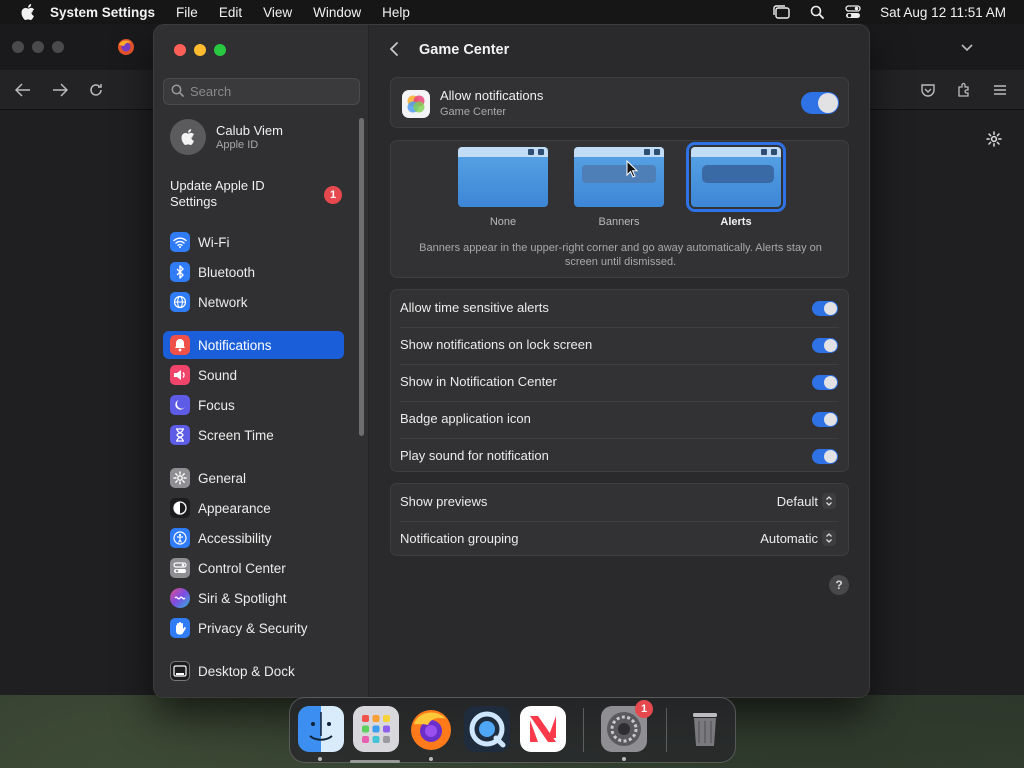  What do you see at coordinates (226, 137) in the screenshot?
I see `apple-id-row: Calub Viem Apple ID` at bounding box center [226, 137].